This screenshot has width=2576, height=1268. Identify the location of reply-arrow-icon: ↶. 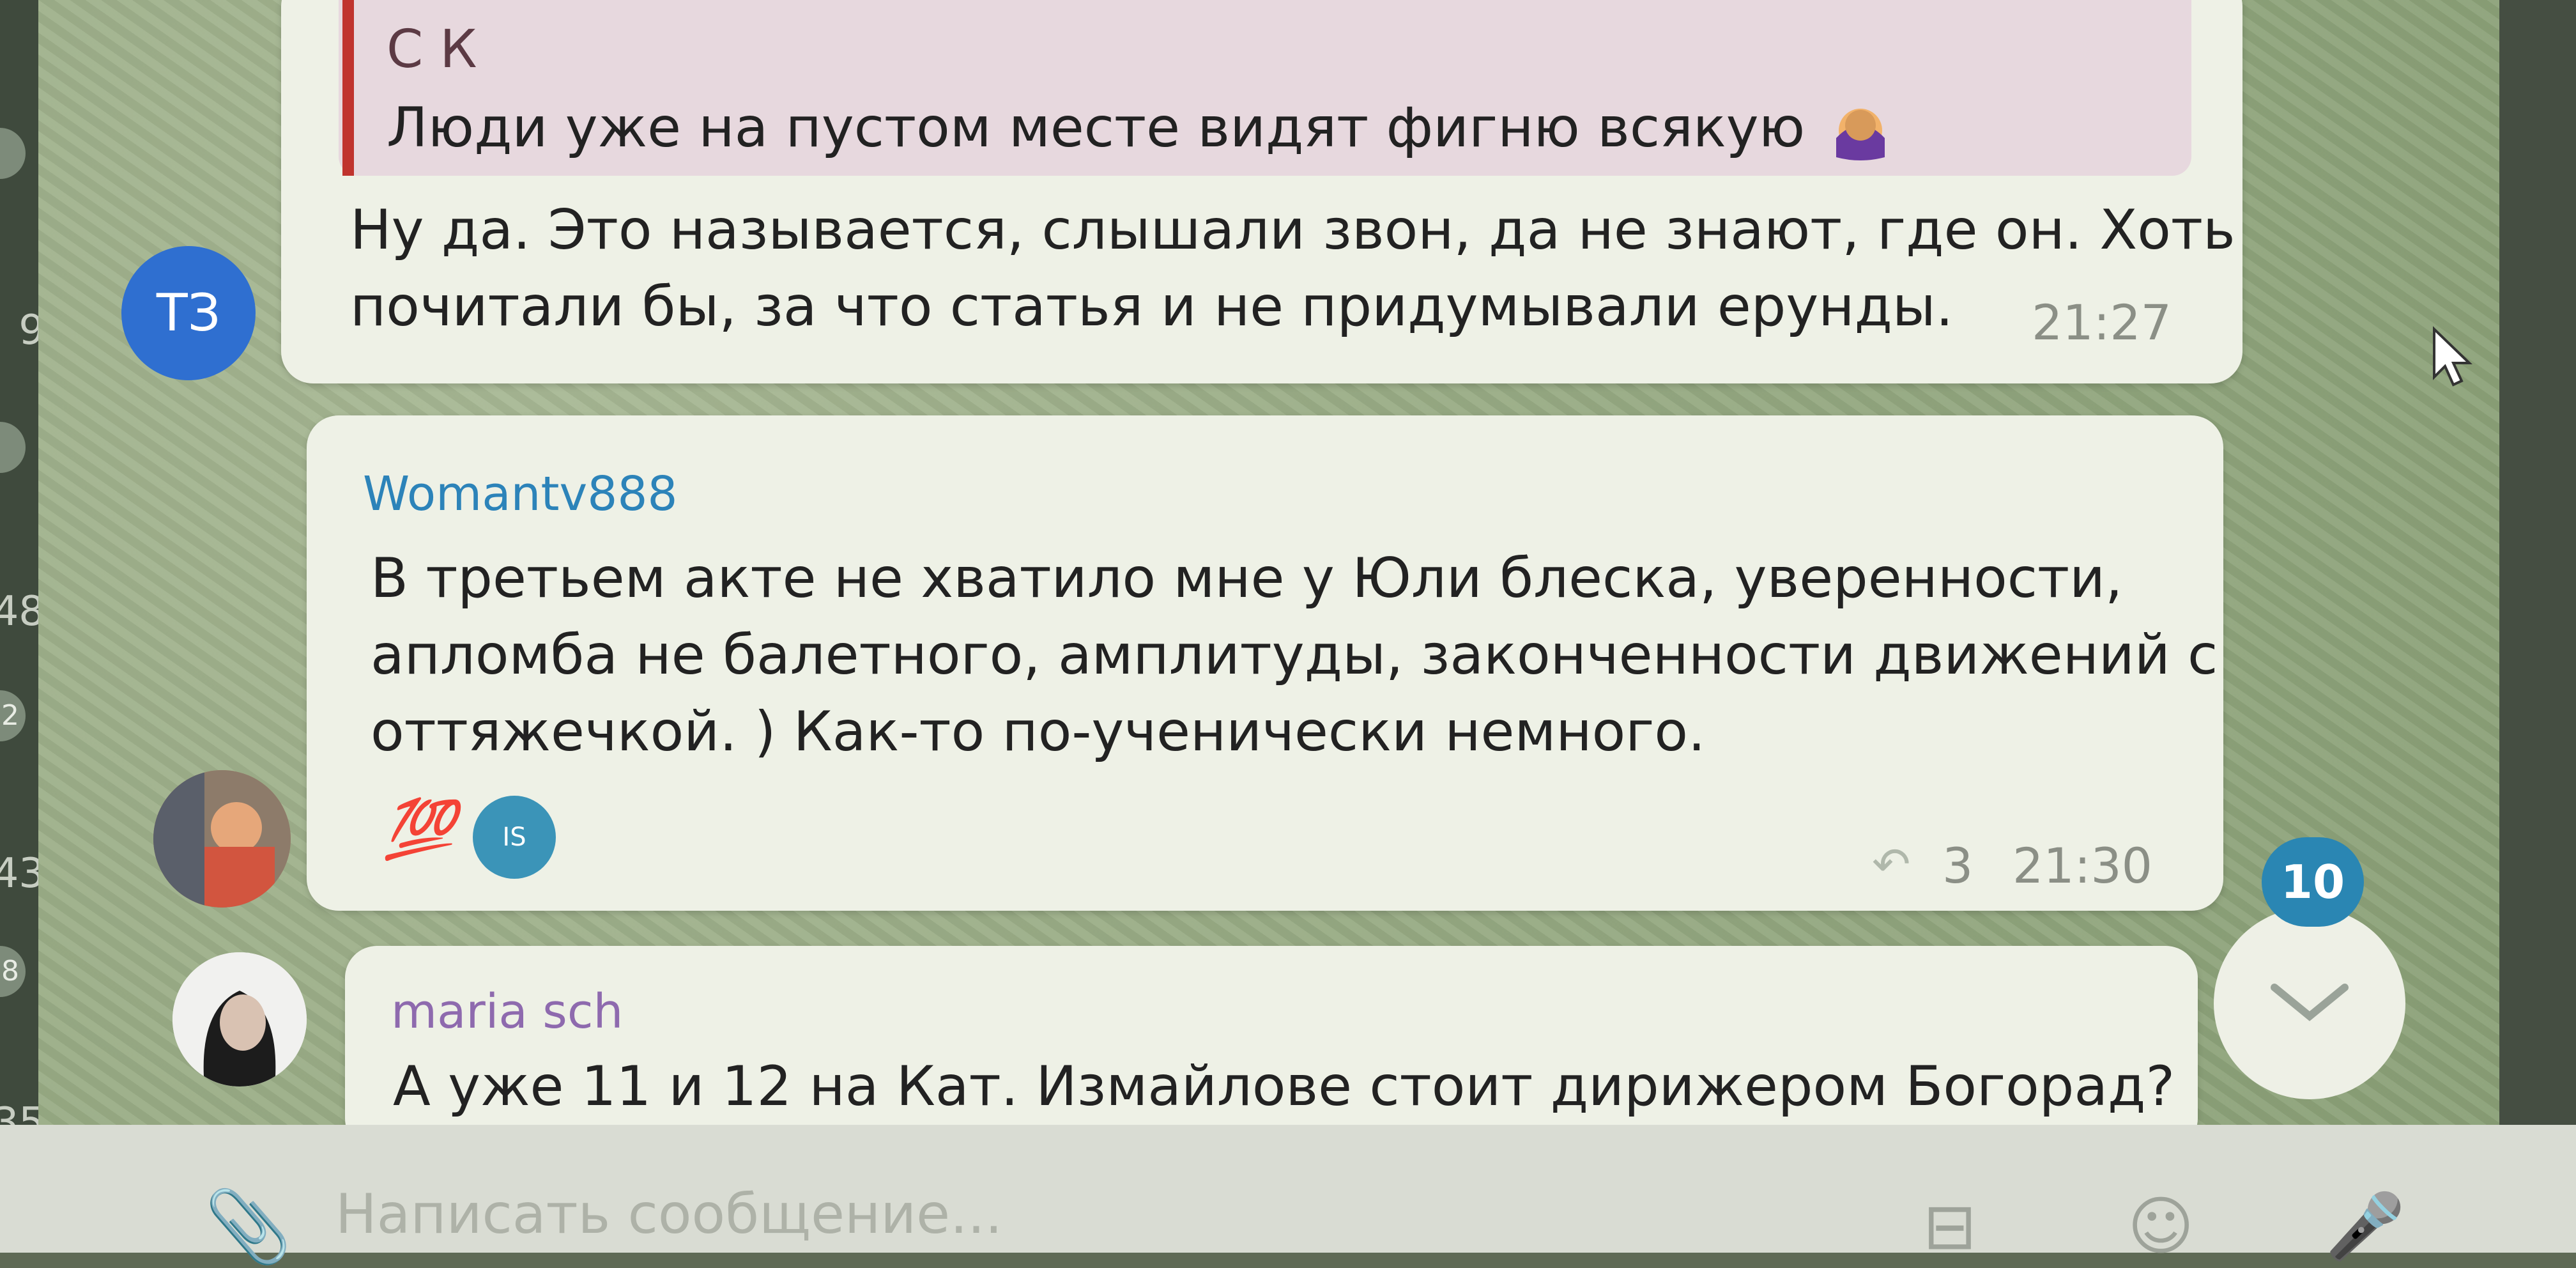
(1891, 864).